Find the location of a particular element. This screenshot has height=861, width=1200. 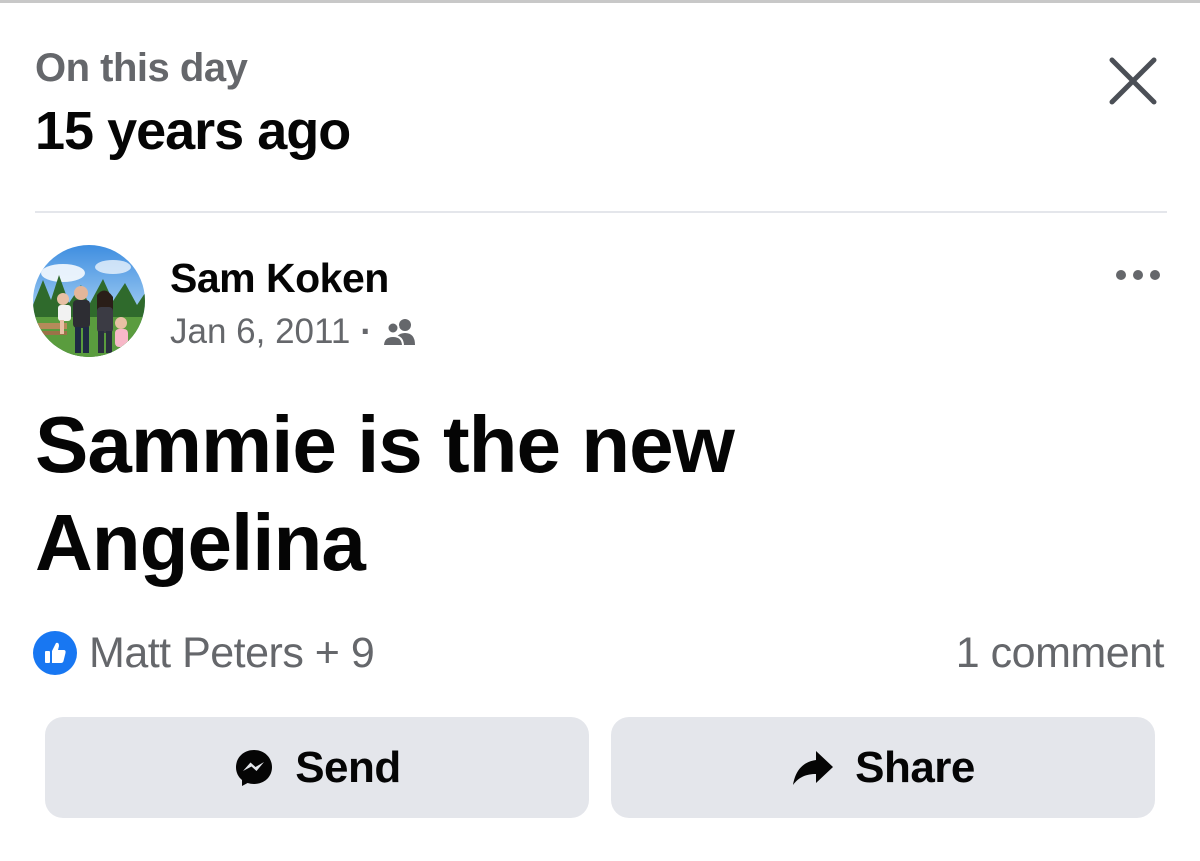

like-icon is located at coordinates (55, 653).